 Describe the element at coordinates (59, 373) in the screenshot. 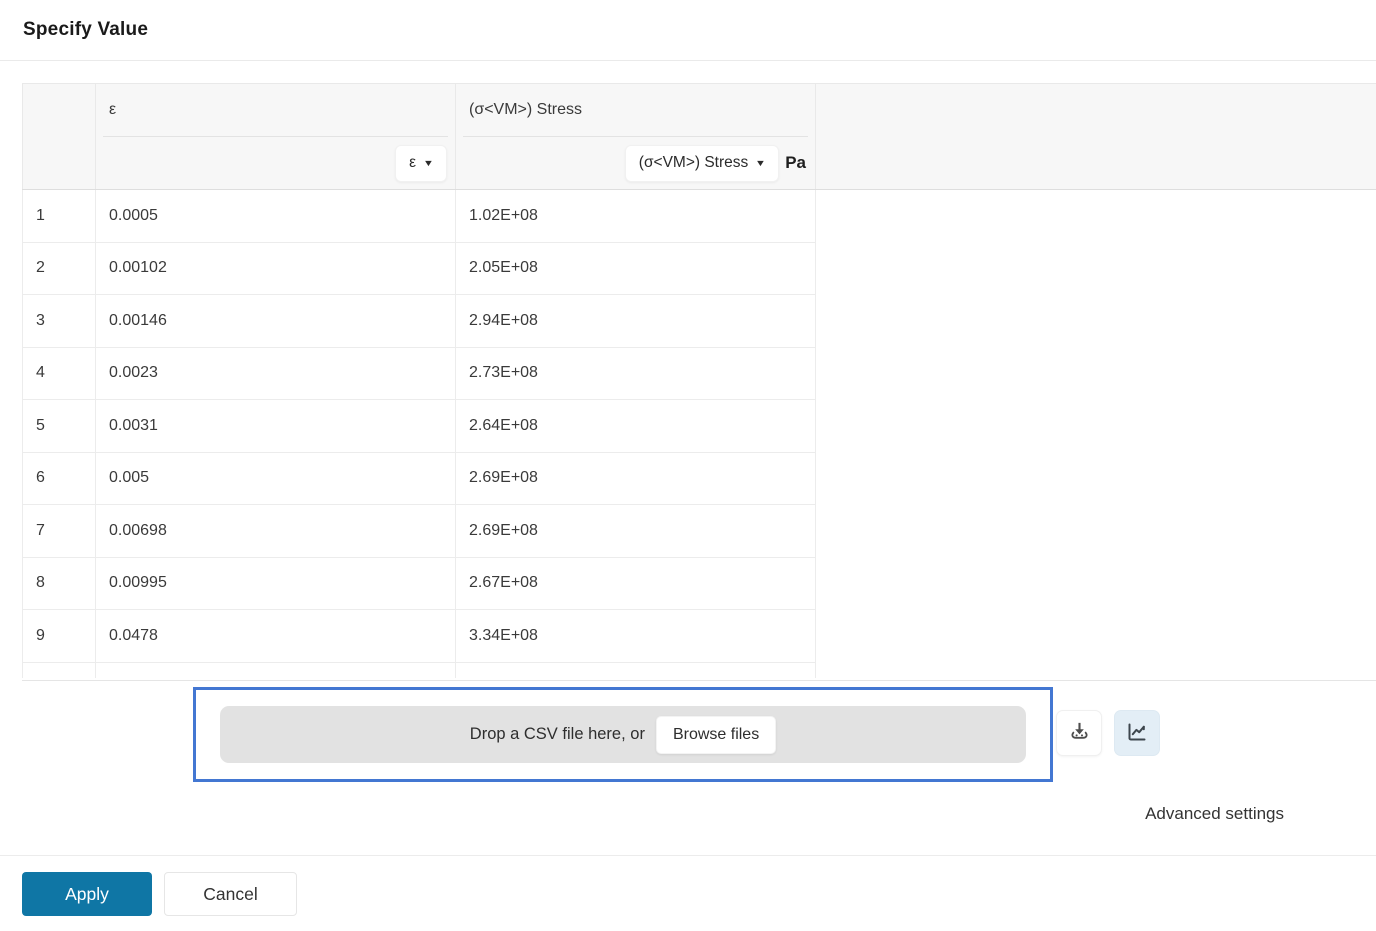

I see `row-index-cell: 4` at that location.